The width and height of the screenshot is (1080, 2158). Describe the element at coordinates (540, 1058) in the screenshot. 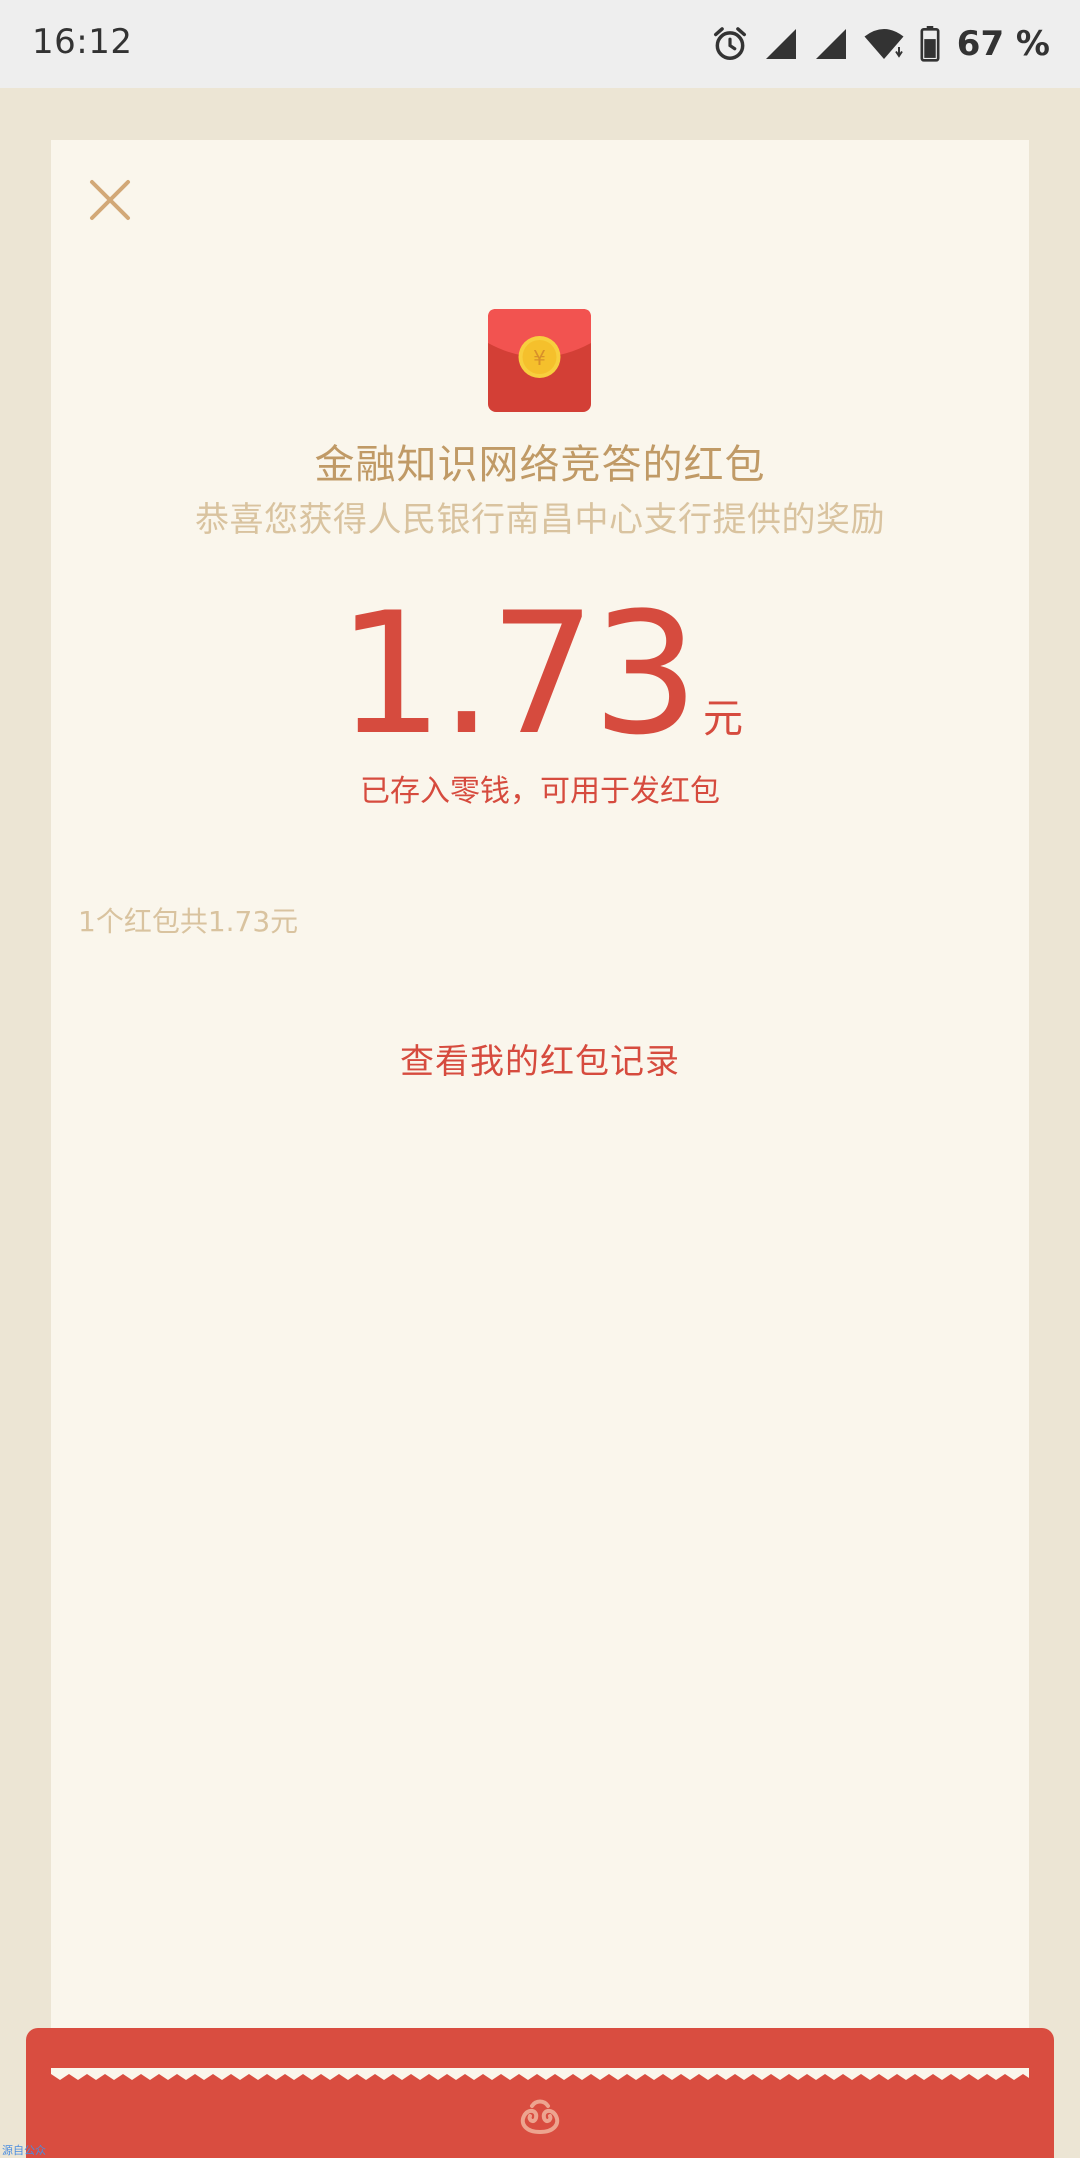

I see `view-records-link: 查看我的红包记录` at that location.